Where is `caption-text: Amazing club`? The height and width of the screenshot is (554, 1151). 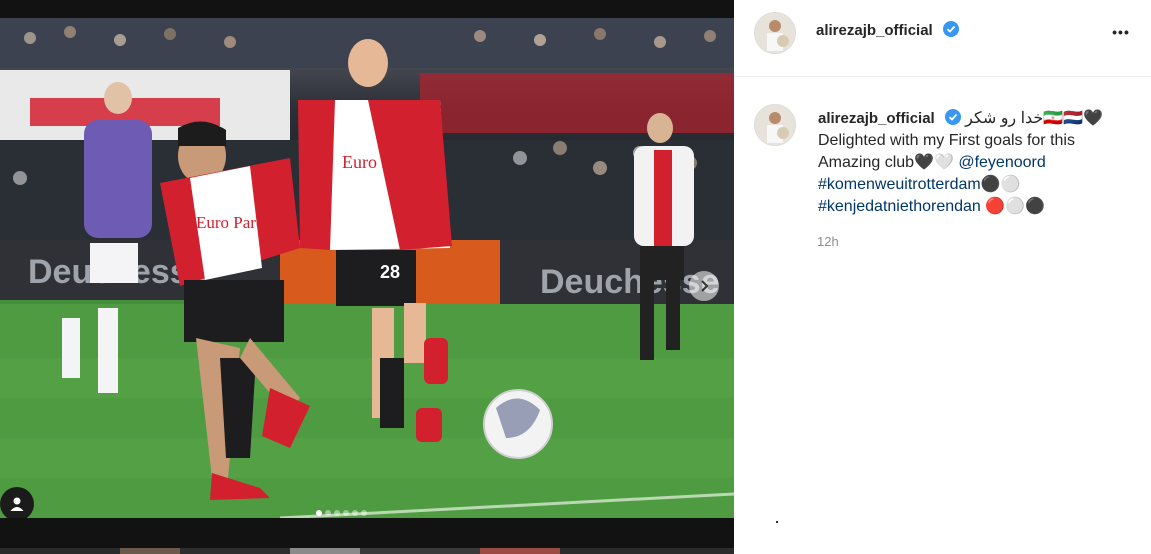 caption-text: Amazing club is located at coordinates (866, 162).